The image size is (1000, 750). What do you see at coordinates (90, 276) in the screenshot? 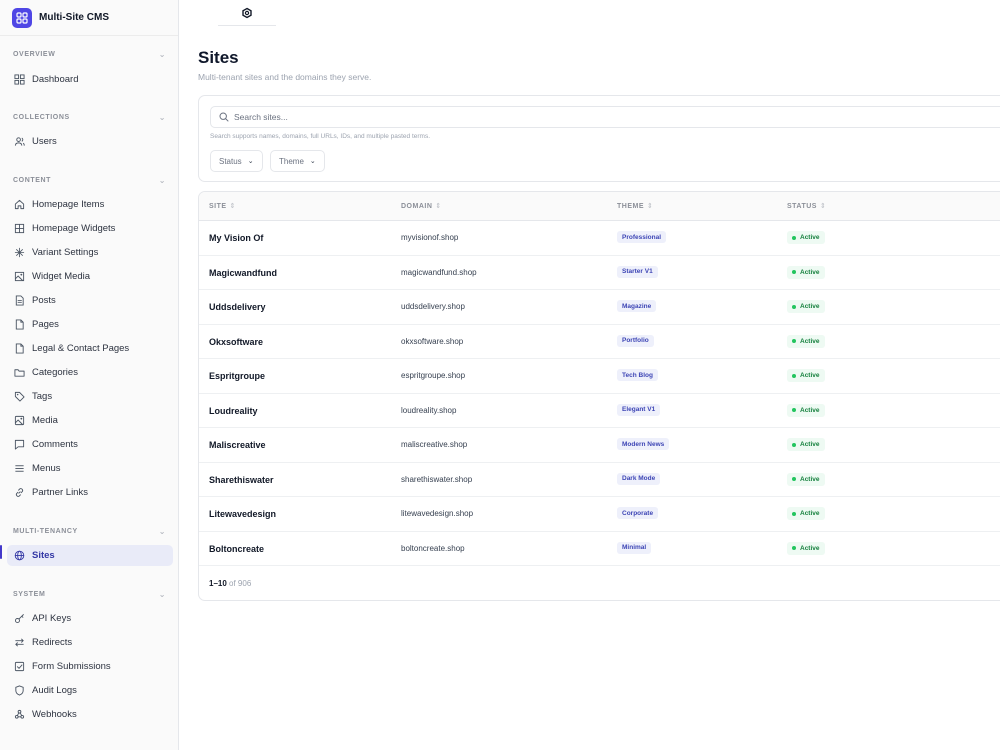
I see `sidebar-item-widget-media: Widget Media` at bounding box center [90, 276].